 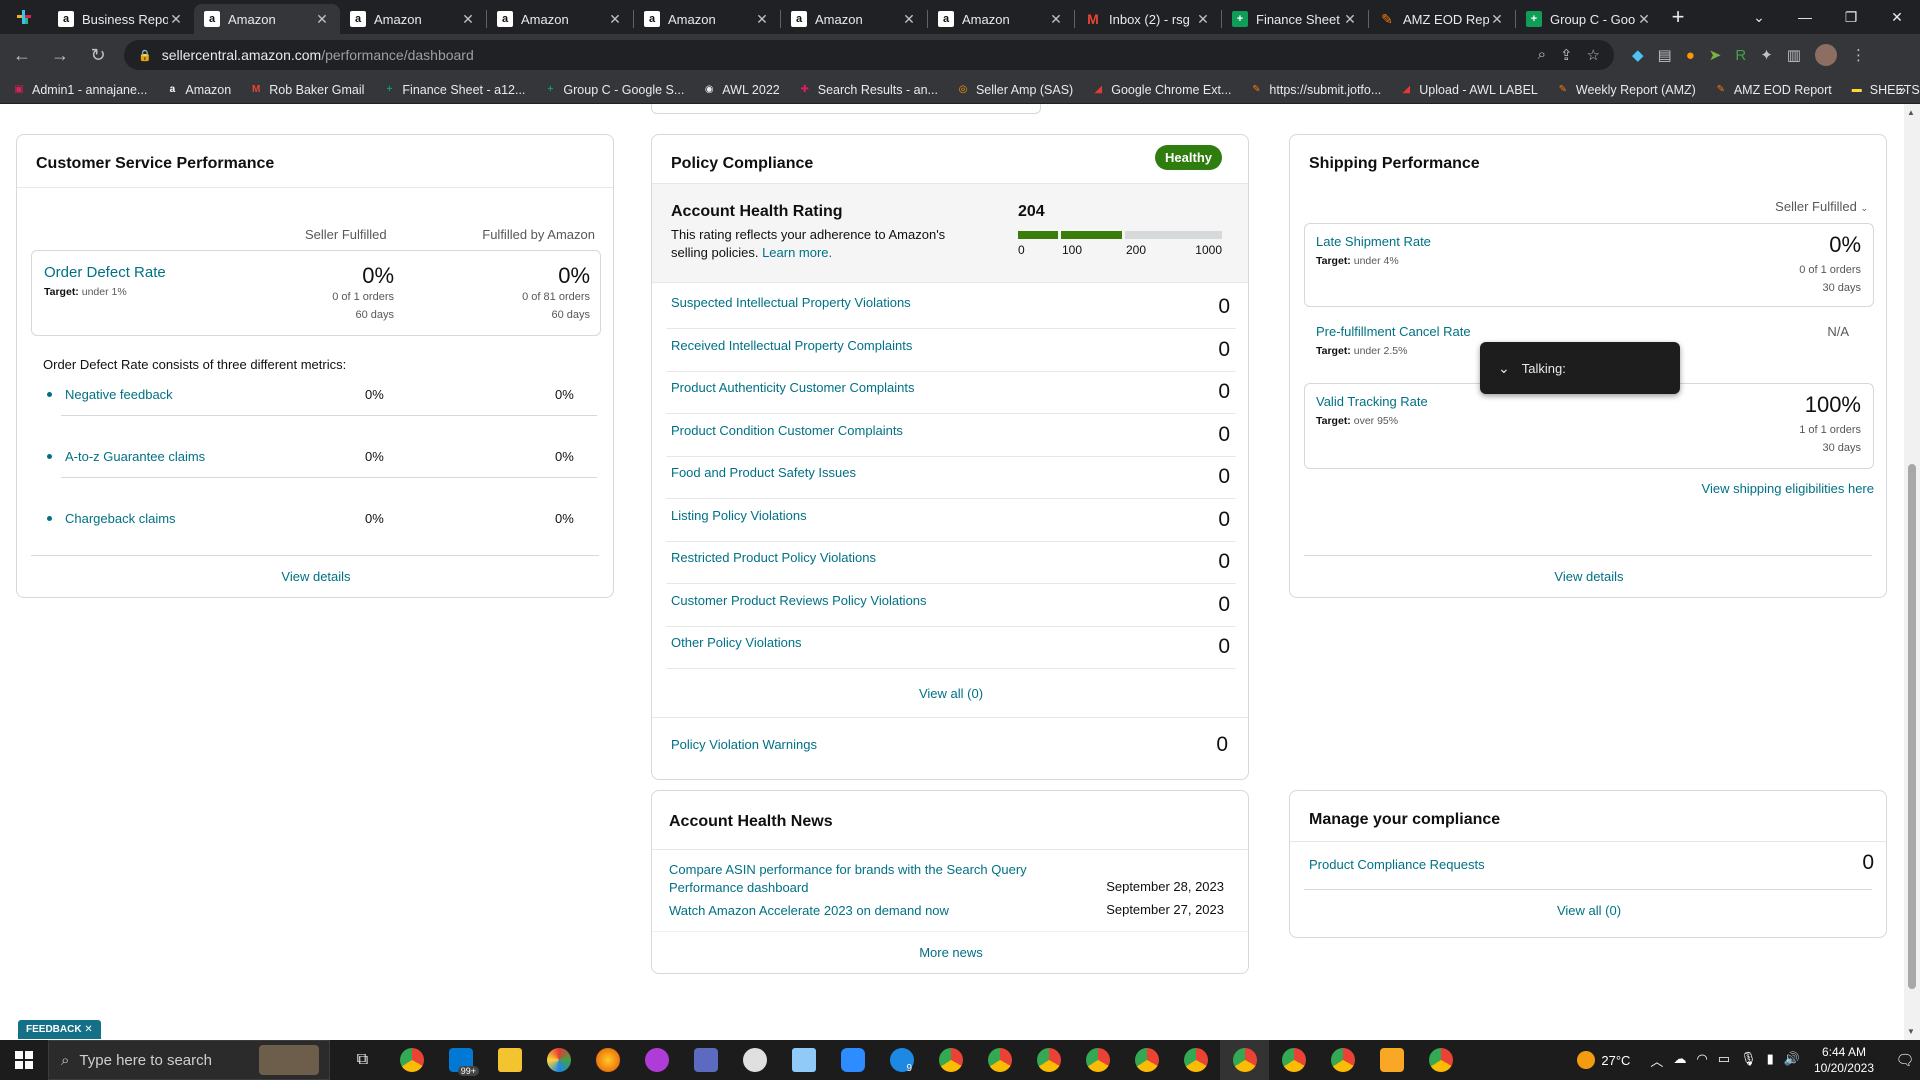 I want to click on scrollbar-thumb, so click(x=1912, y=726).